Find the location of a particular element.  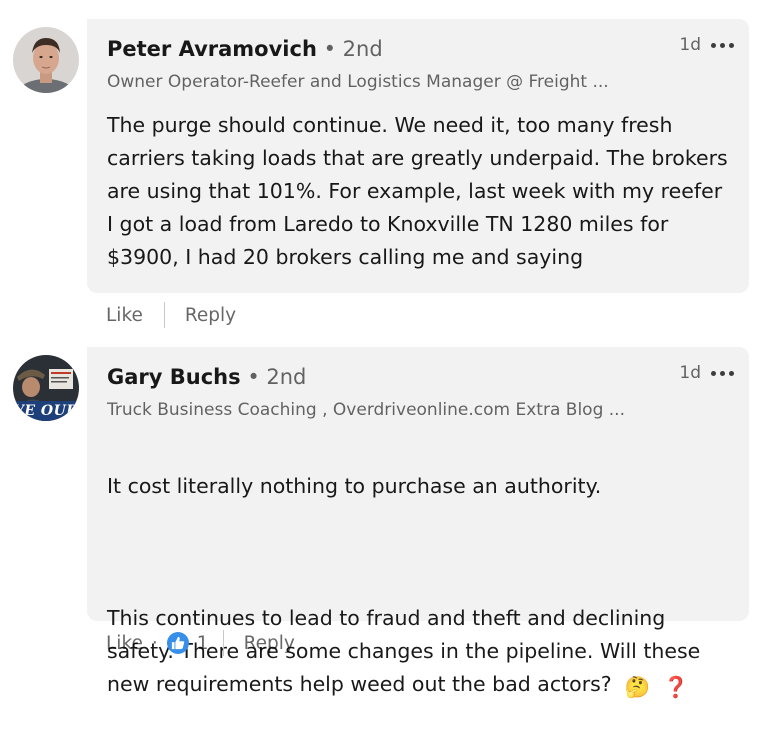

author-line: Gary Buchs • 2nd is located at coordinates (206, 377).